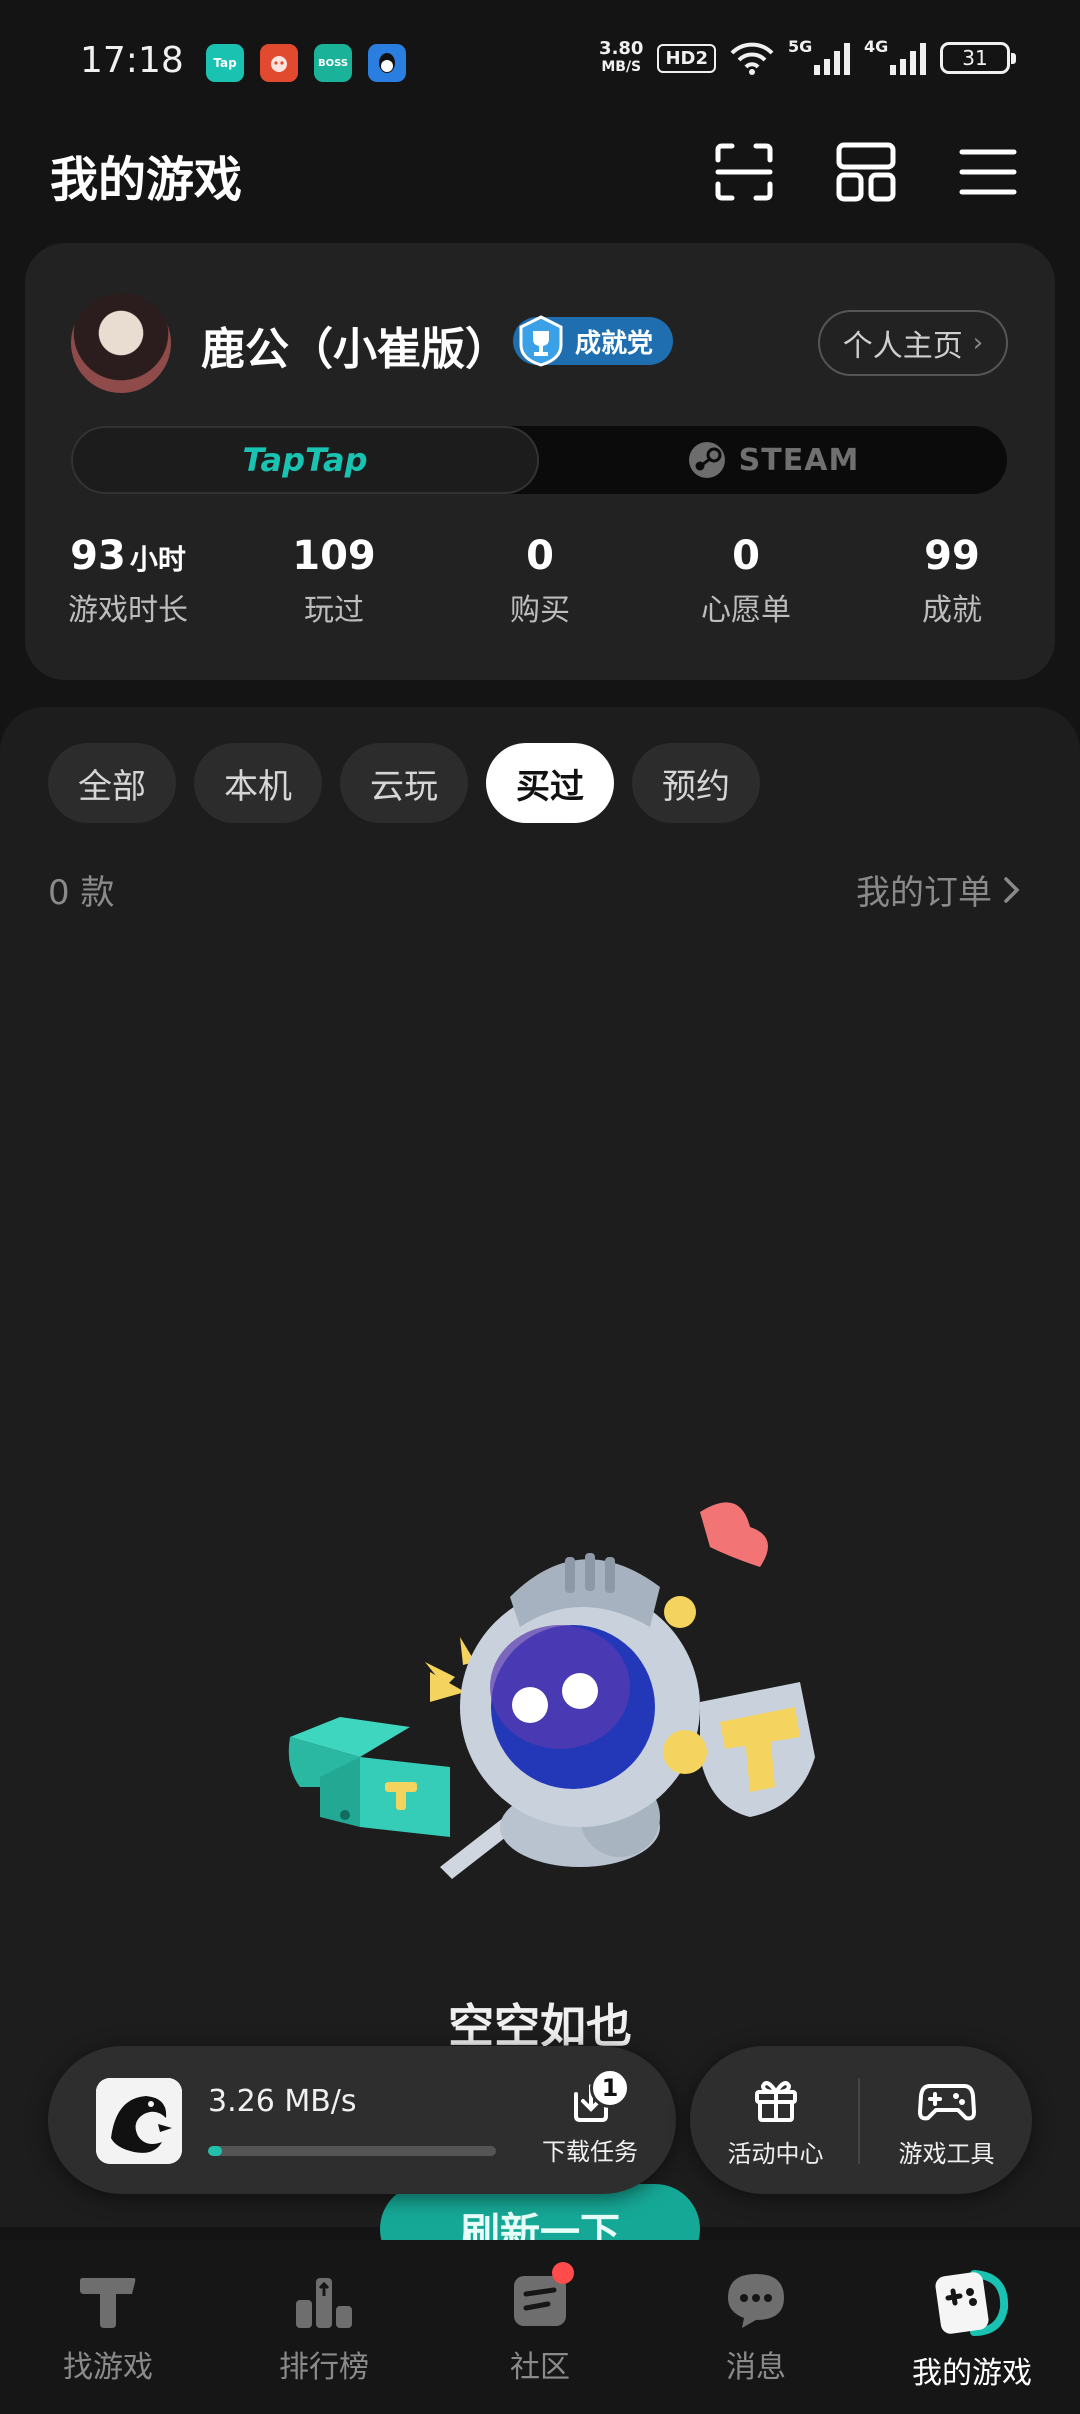 The height and width of the screenshot is (2414, 1080). I want to click on dragon-game-icon, so click(139, 2121).